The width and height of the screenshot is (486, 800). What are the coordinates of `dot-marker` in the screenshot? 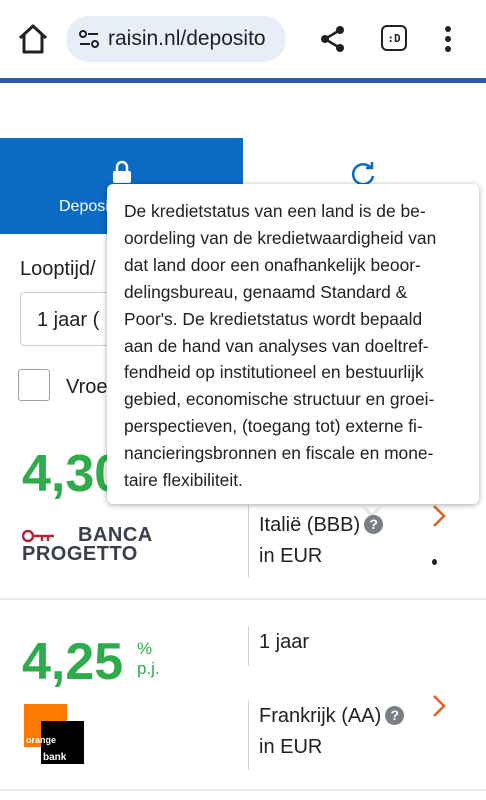 It's located at (434, 562).